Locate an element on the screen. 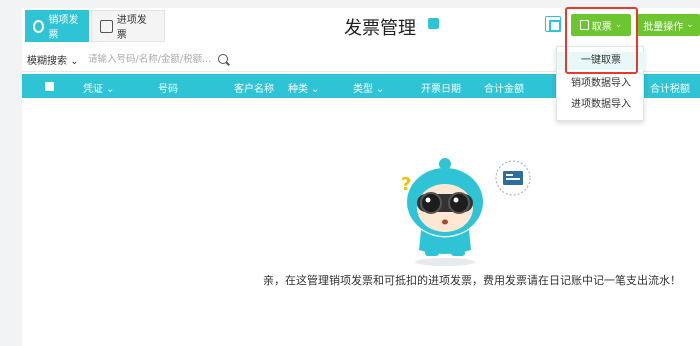  search-icon is located at coordinates (223, 59).